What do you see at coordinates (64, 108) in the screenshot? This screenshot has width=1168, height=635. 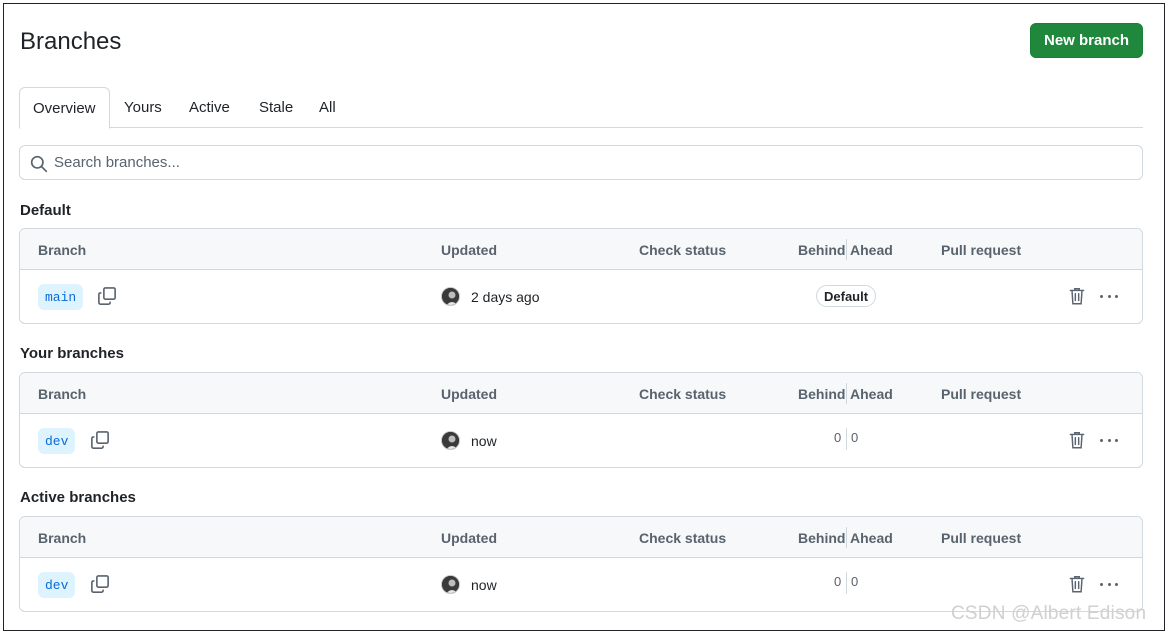 I see `tab-overview: Overview` at bounding box center [64, 108].